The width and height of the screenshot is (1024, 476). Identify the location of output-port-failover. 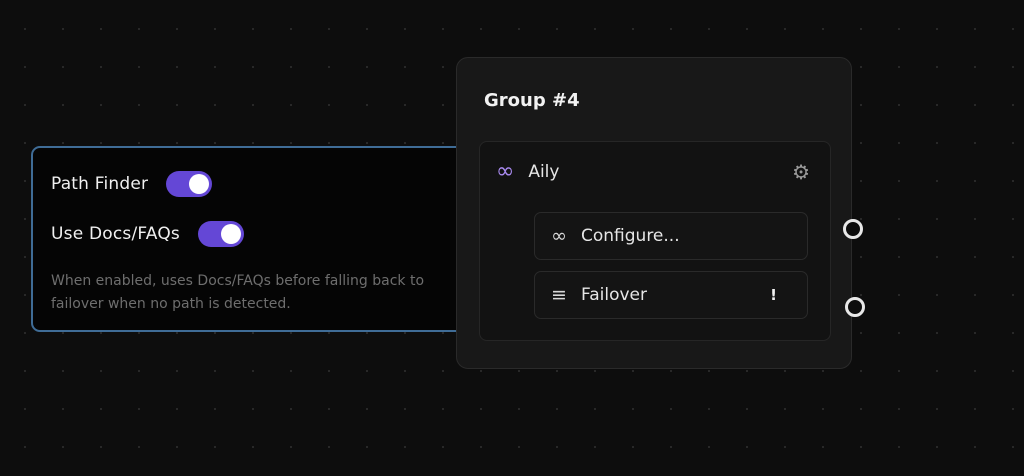
(855, 307).